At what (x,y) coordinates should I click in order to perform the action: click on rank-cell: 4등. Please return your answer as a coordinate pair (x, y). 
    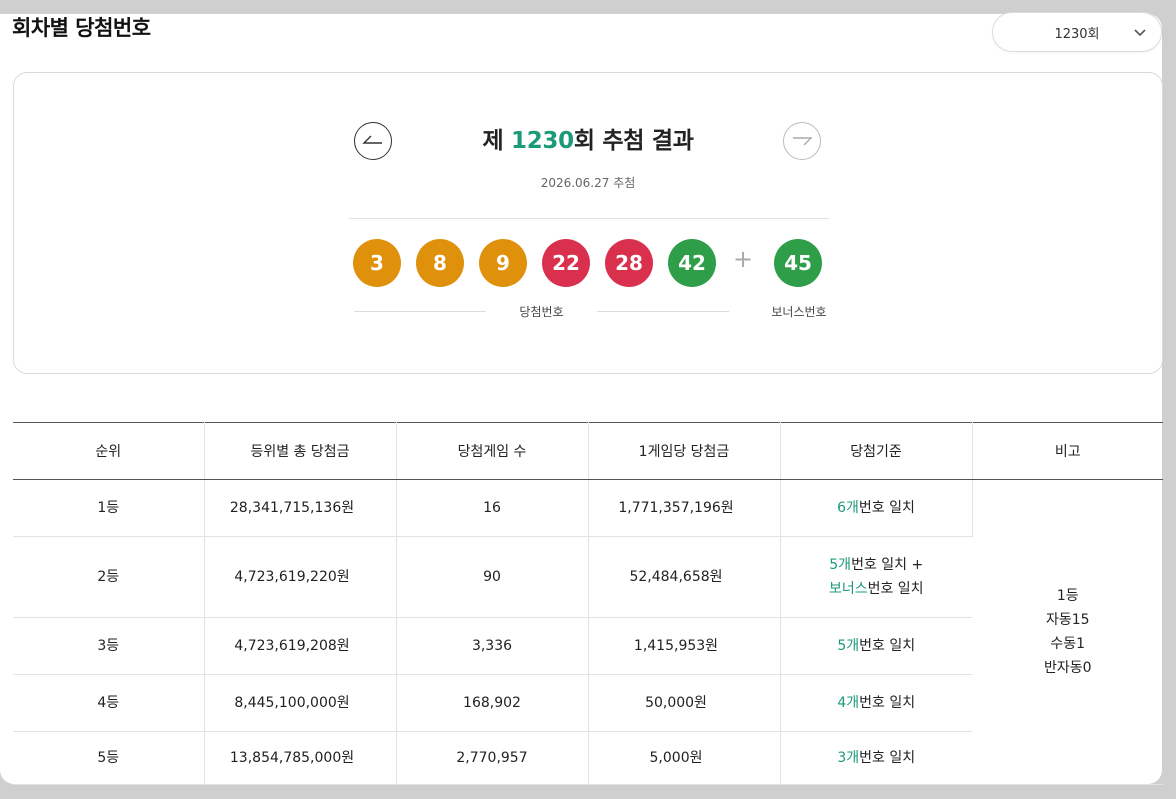
    Looking at the image, I should click on (109, 703).